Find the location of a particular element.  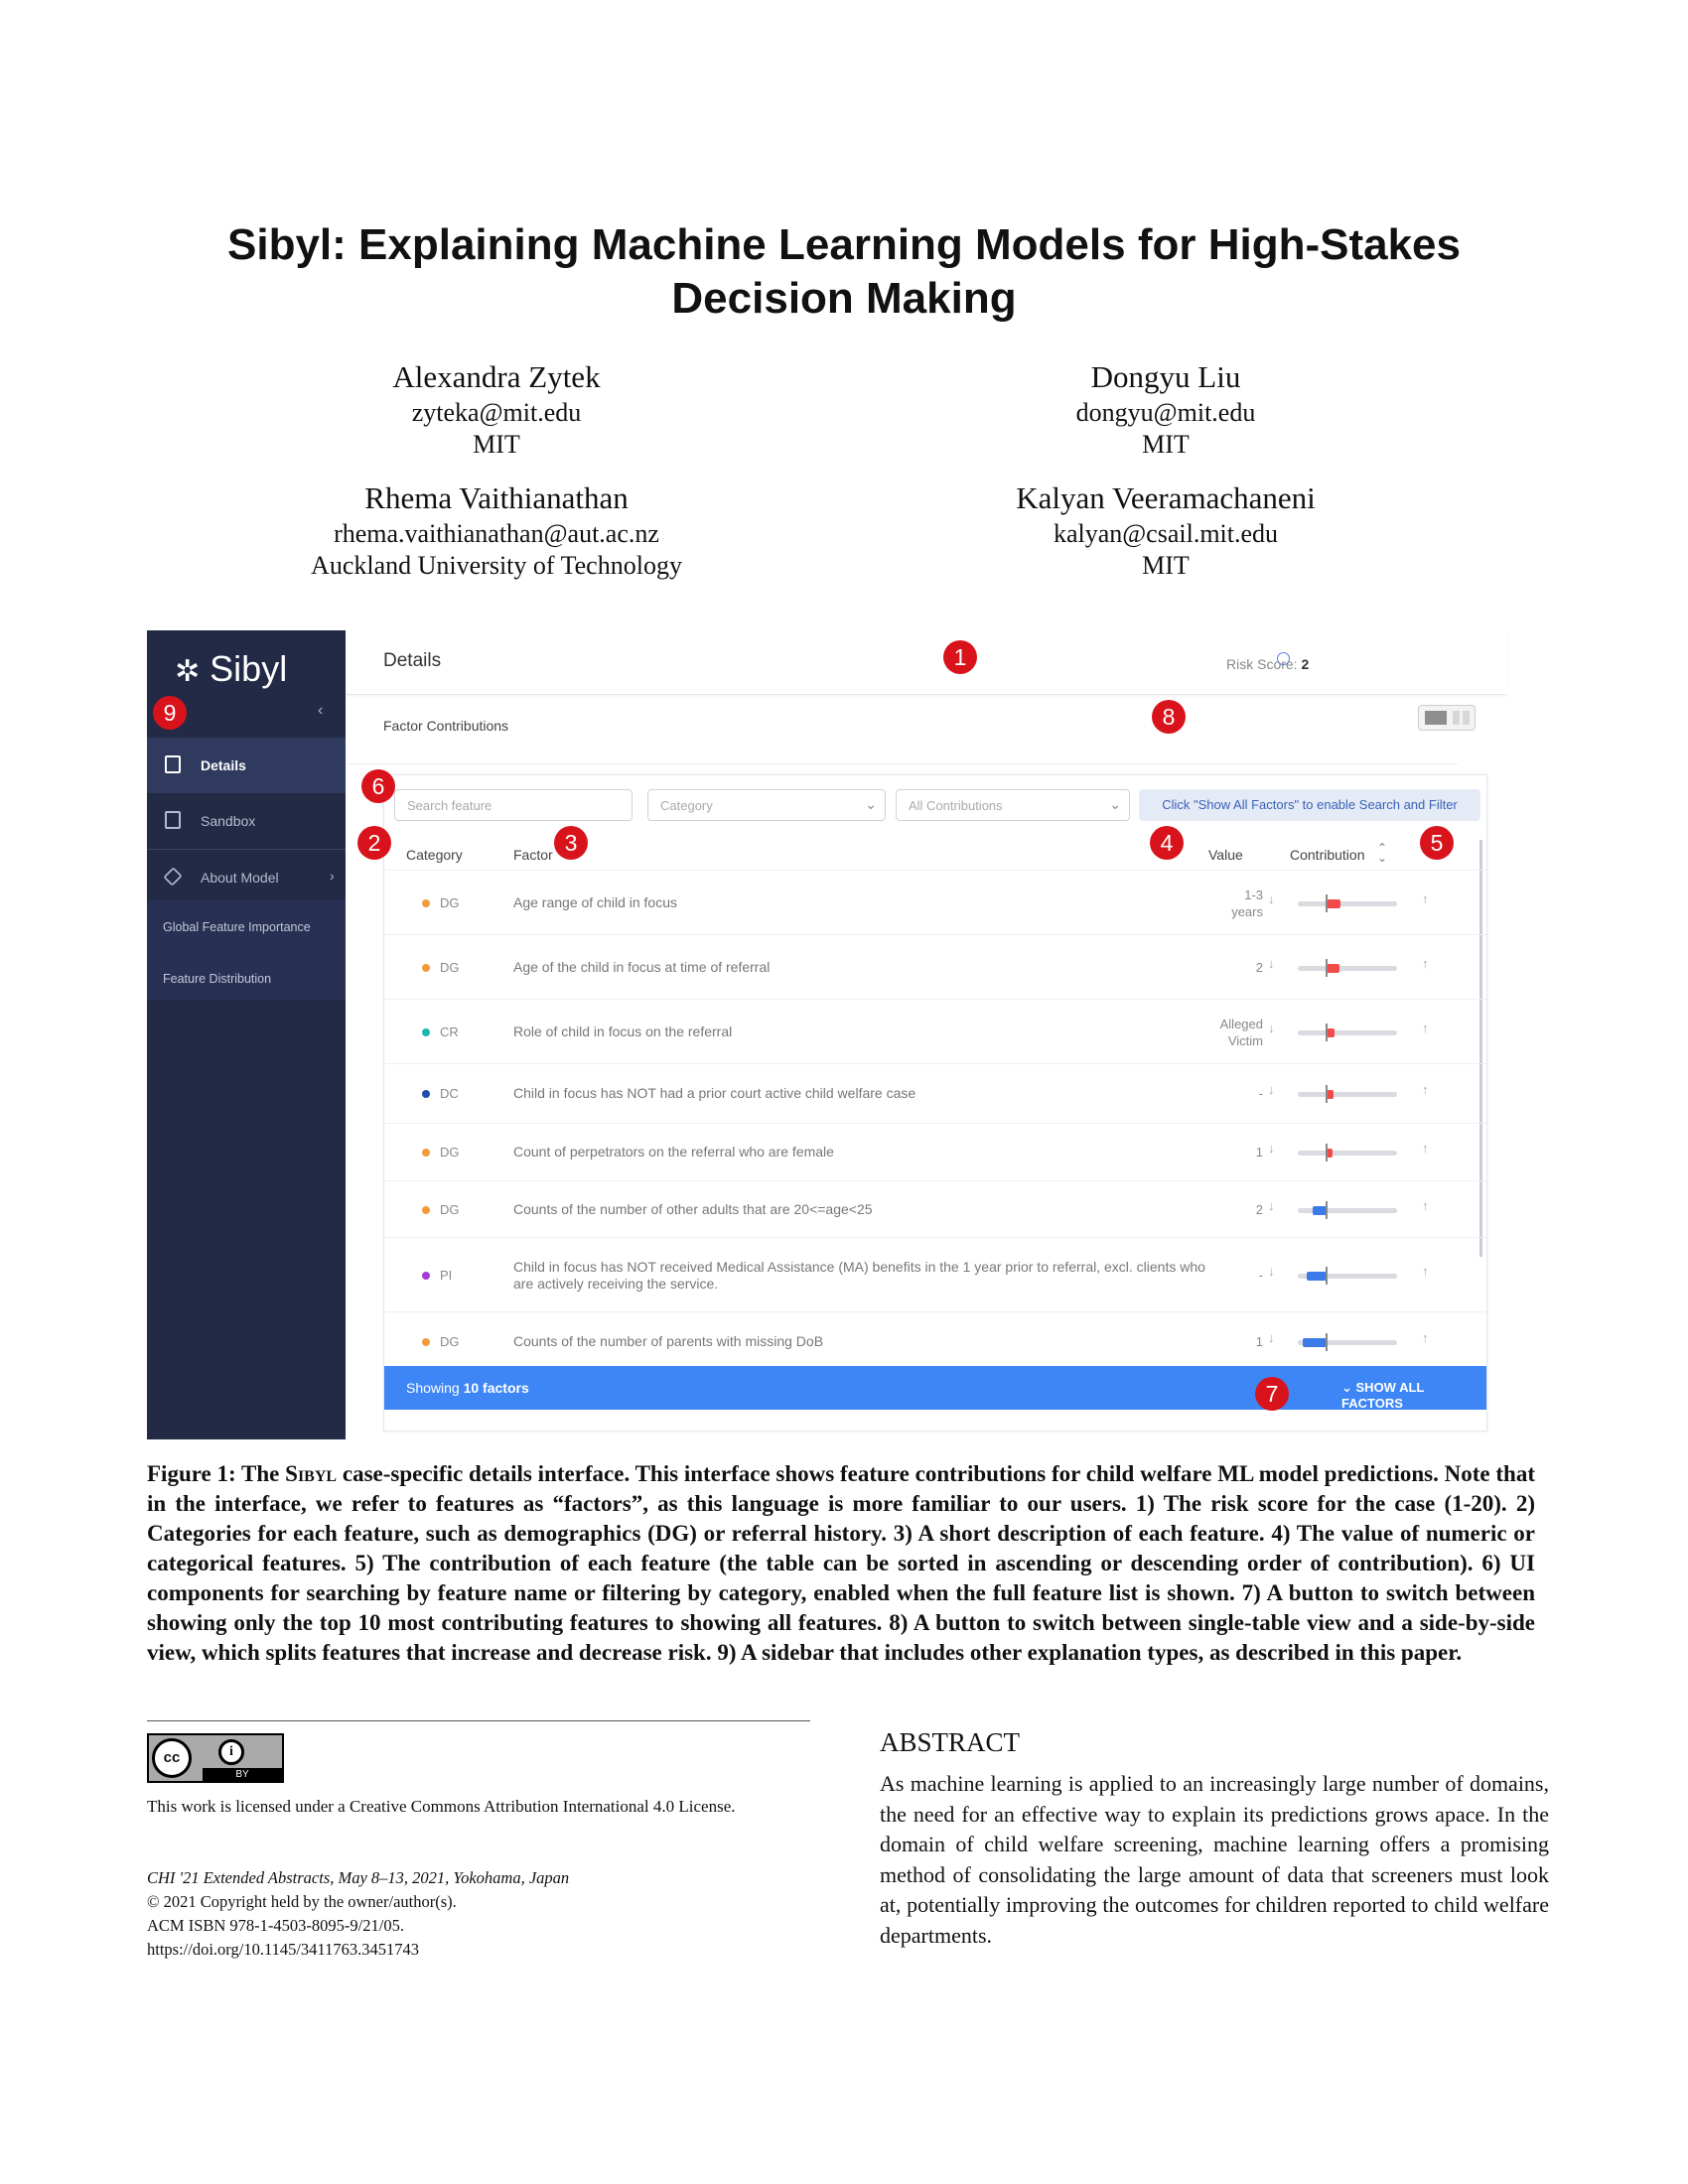

table-row: DG Age range of child in focus 1-3 years ↓ ↑ is located at coordinates (935, 902).